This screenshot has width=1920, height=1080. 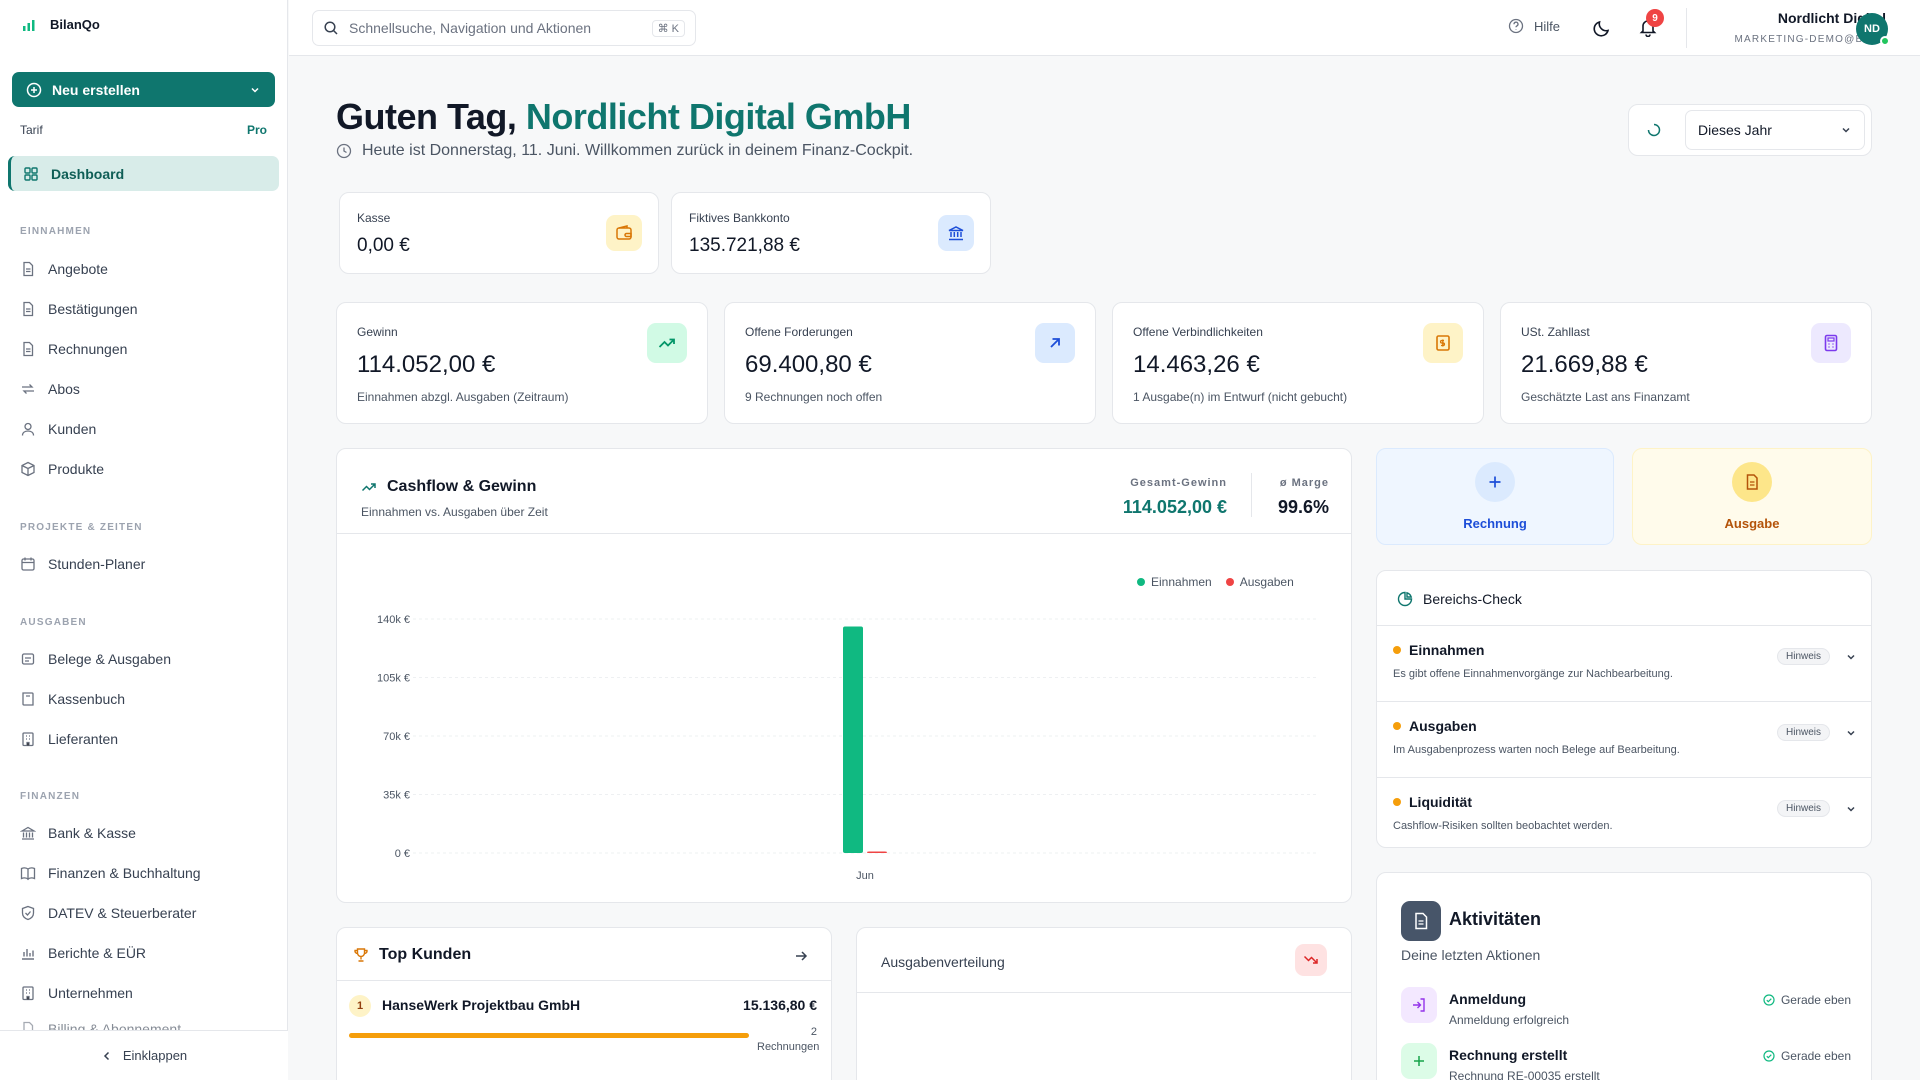 What do you see at coordinates (624, 233) in the screenshot?
I see `wallet-icon` at bounding box center [624, 233].